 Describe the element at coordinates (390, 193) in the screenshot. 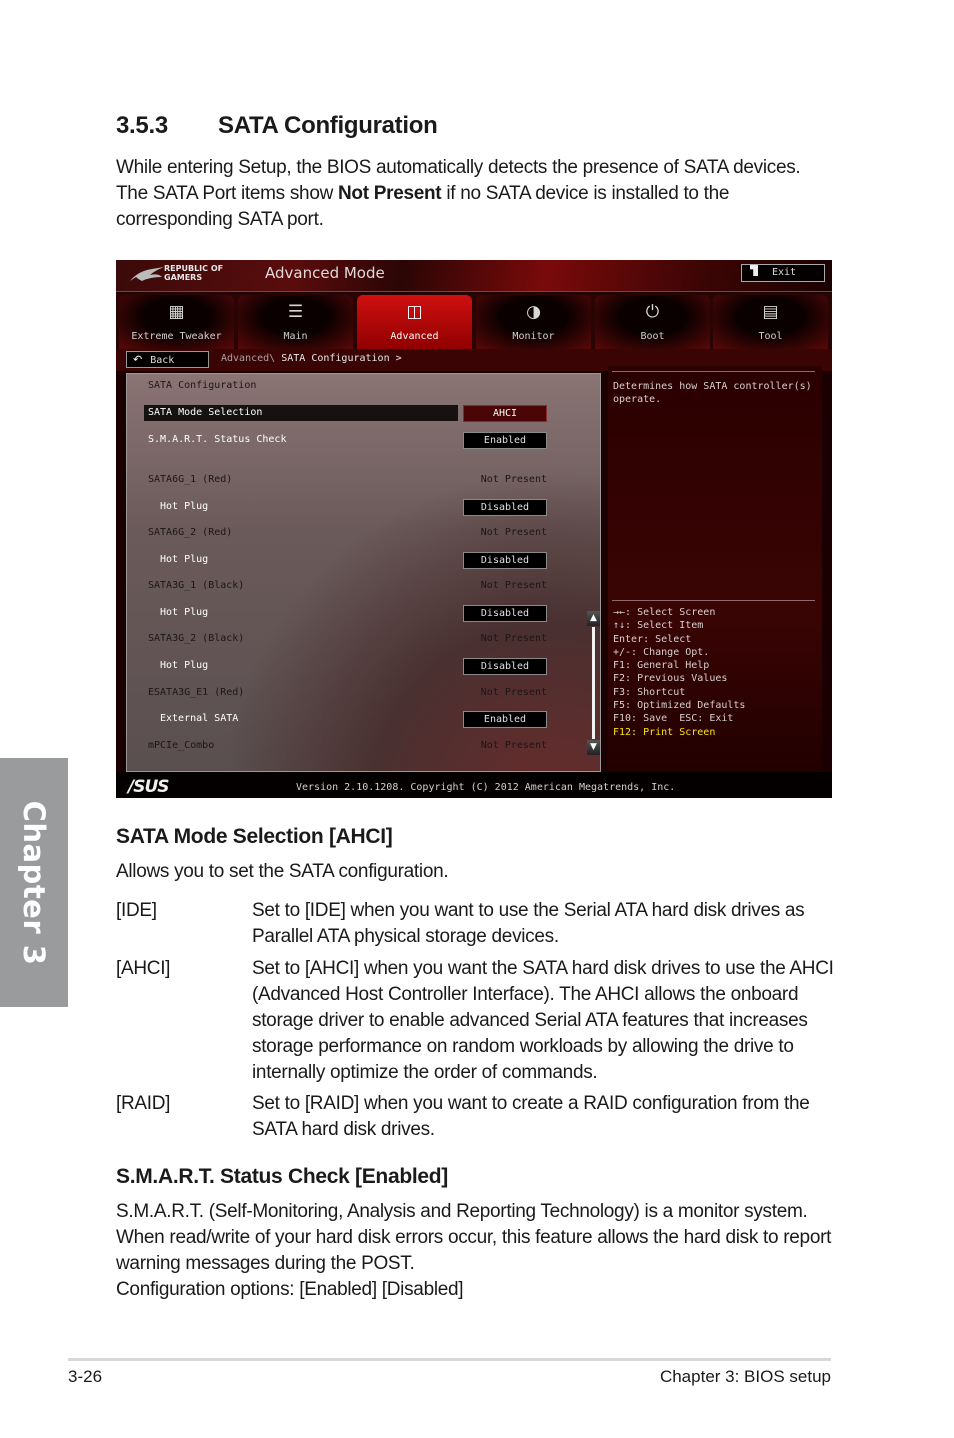

I see `intro-bold-text: Not Present` at that location.